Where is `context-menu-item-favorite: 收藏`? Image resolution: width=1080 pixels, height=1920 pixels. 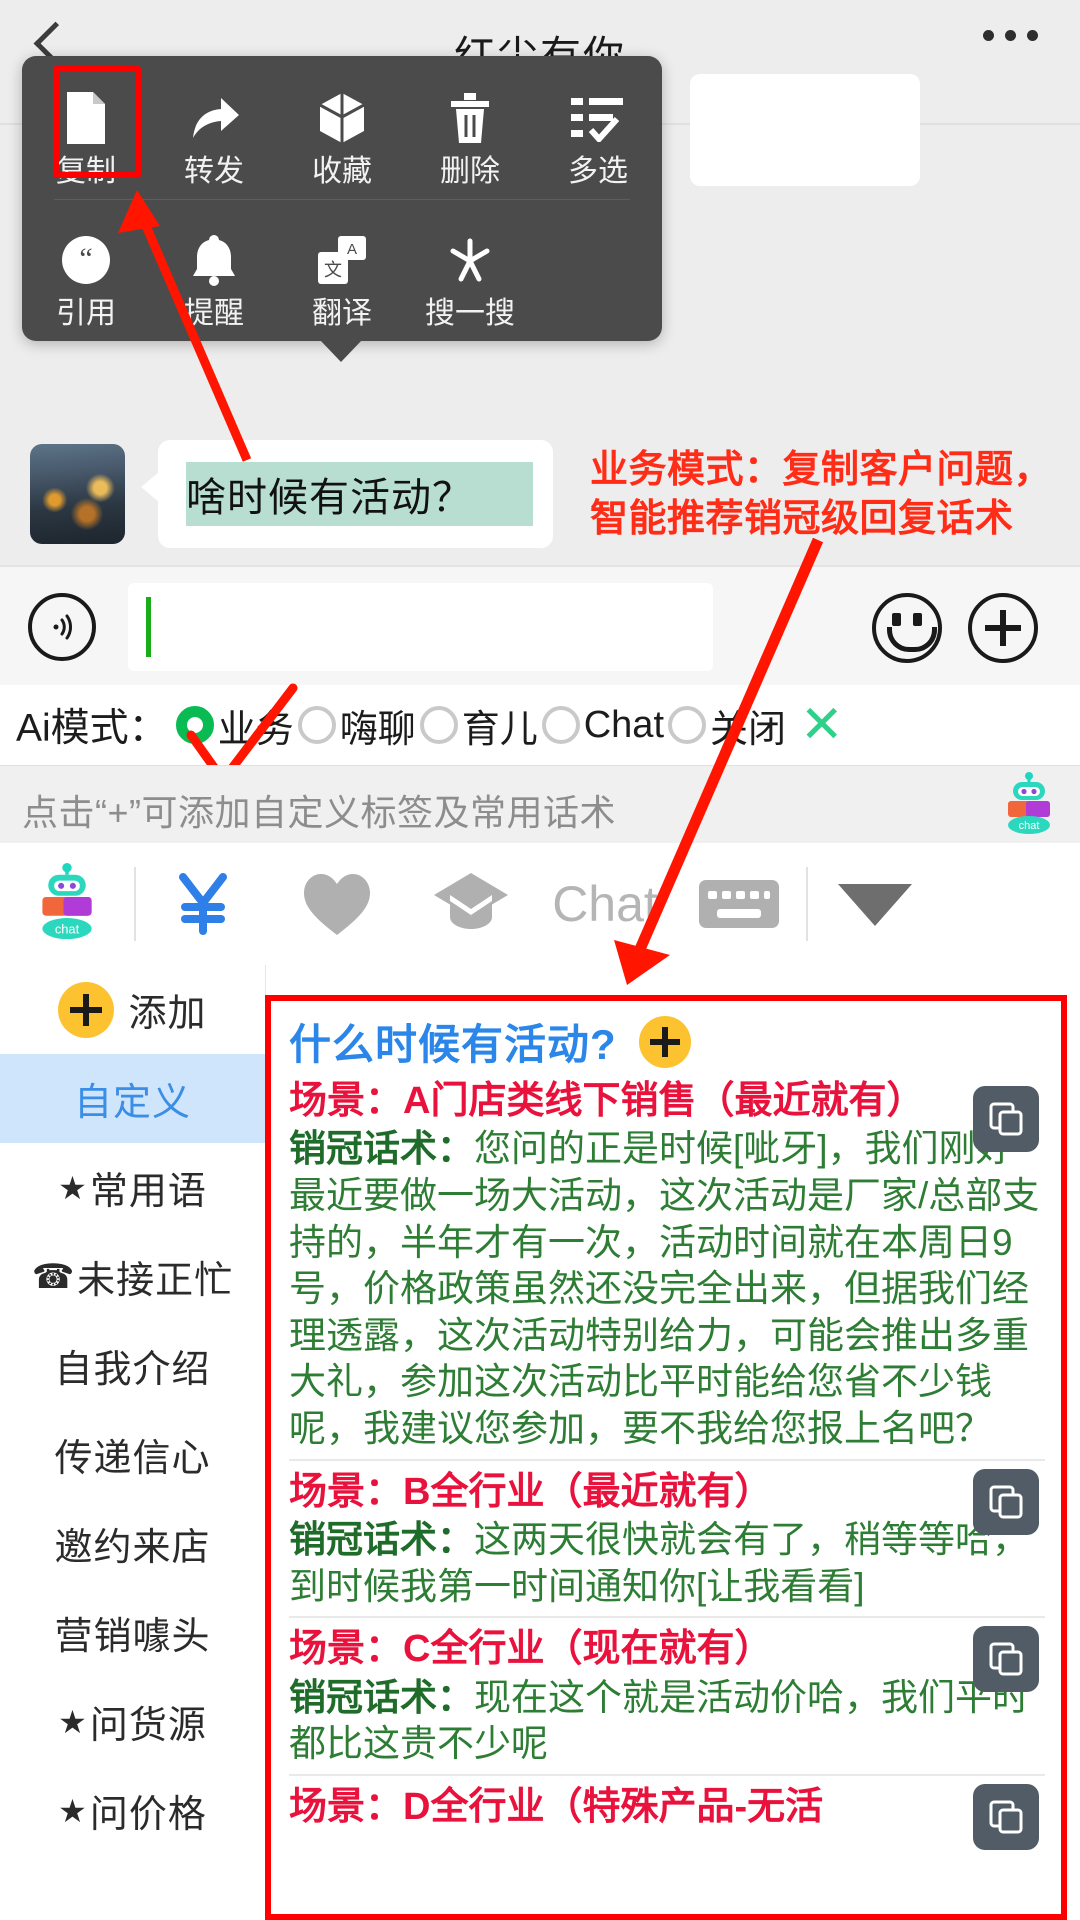 context-menu-item-favorite: 收藏 is located at coordinates (342, 130).